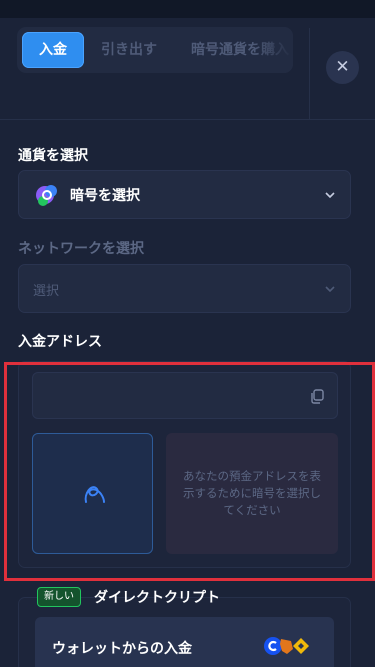 Image resolution: width=375 pixels, height=667 pixels. I want to click on deposit-address-field, so click(185, 395).